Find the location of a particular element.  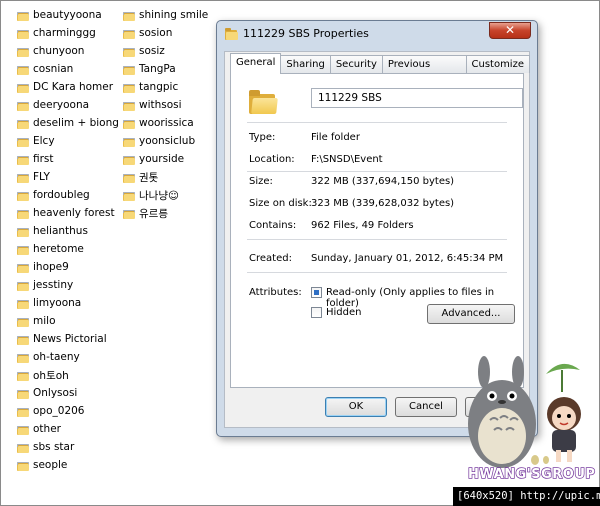

folder-item: shining smile is located at coordinates (165, 15).